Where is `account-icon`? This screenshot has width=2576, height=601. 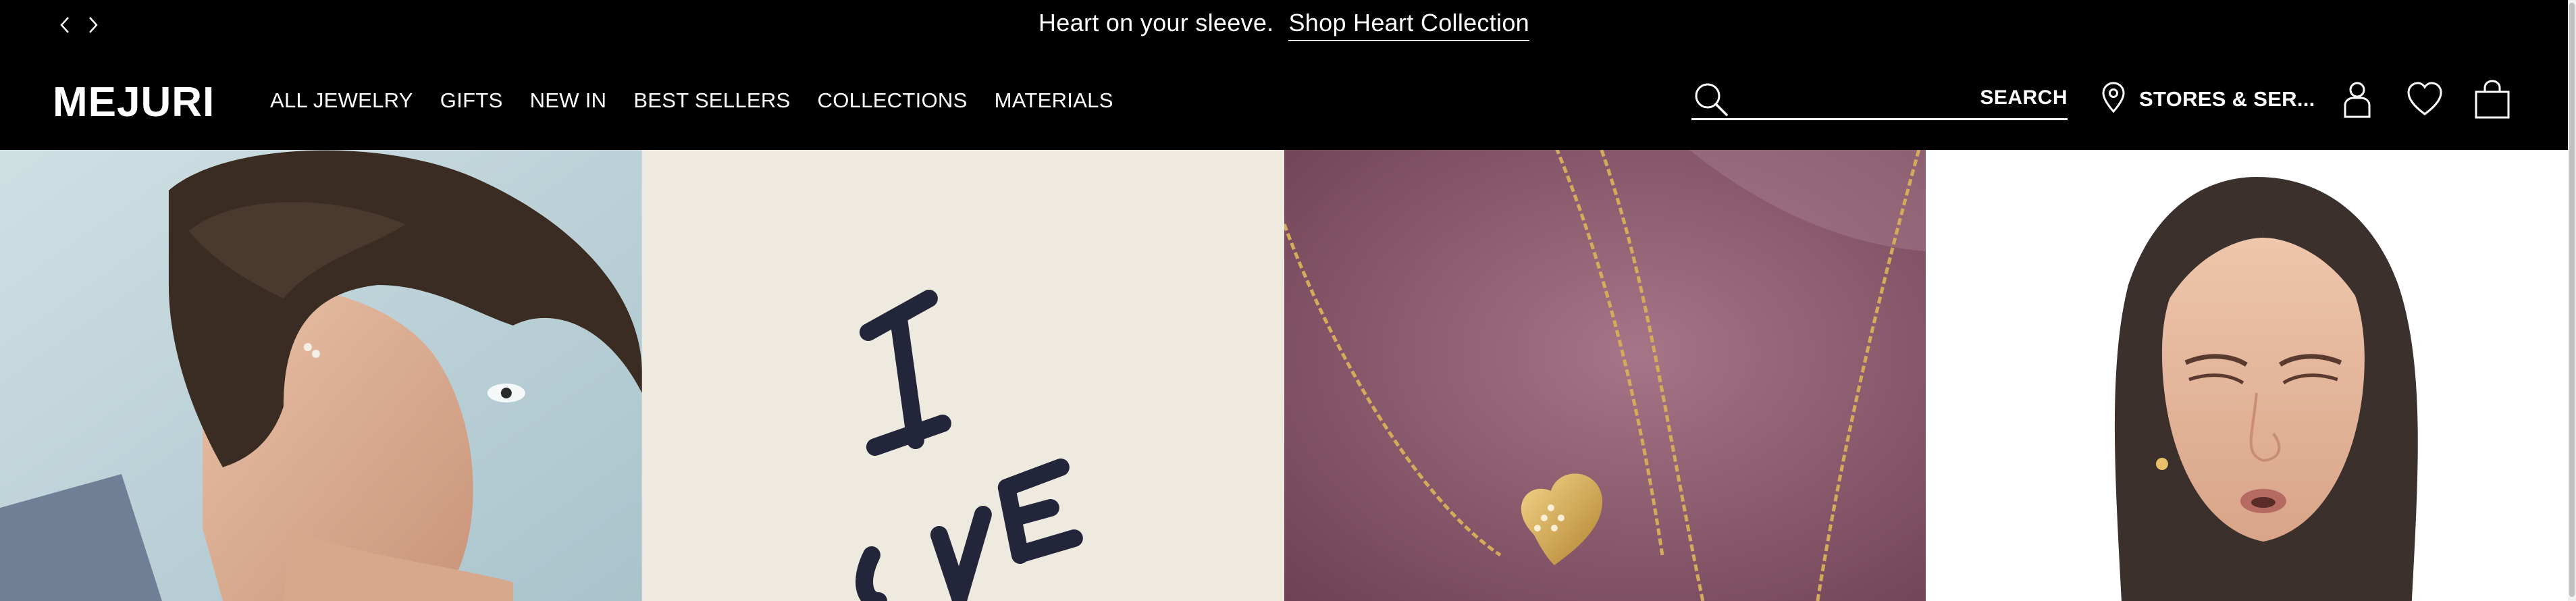
account-icon is located at coordinates (2357, 99).